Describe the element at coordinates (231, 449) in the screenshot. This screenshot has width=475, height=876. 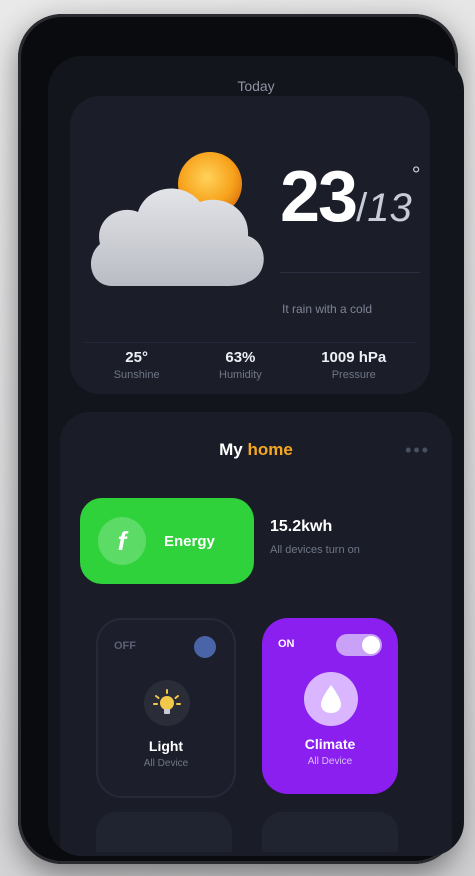
I see `home-title-prefix: My` at that location.